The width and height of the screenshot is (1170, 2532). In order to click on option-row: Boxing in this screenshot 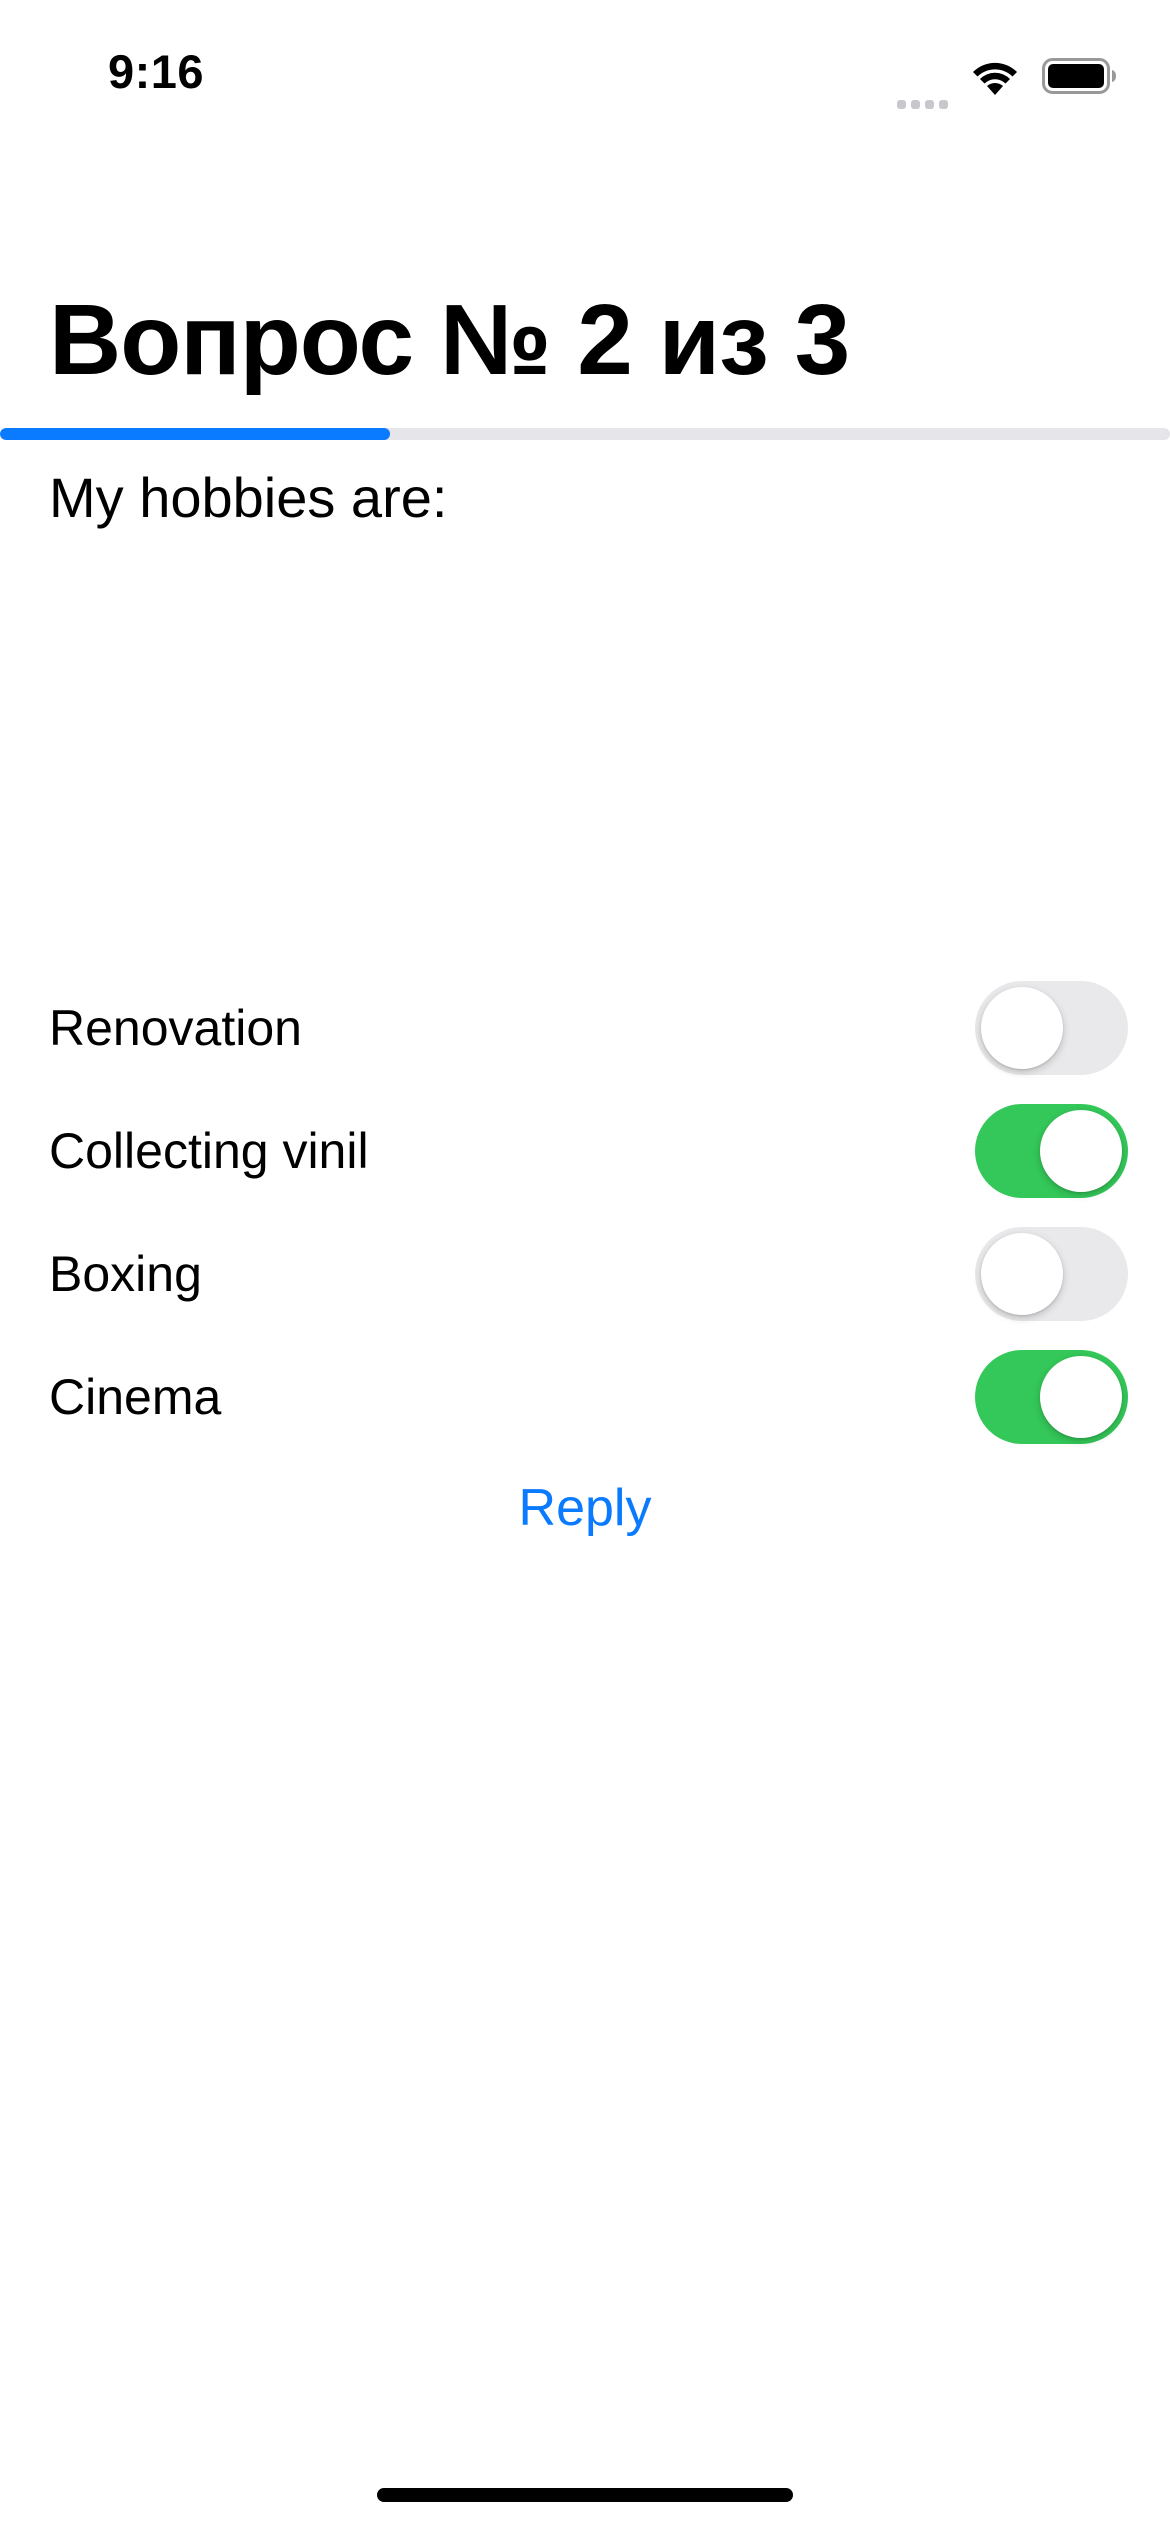, I will do `click(589, 1273)`.